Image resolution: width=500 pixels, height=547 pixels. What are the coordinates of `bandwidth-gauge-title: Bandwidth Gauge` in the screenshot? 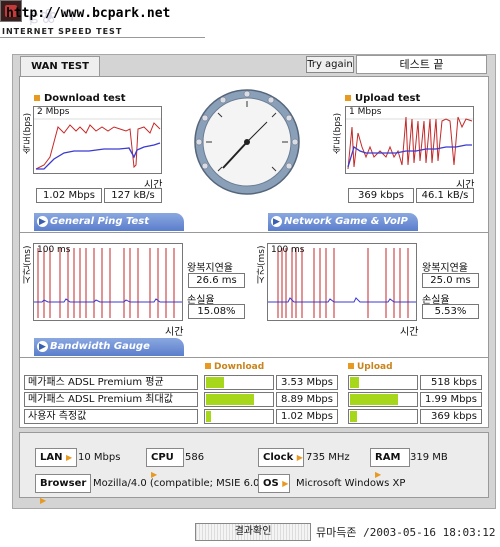 It's located at (100, 346).